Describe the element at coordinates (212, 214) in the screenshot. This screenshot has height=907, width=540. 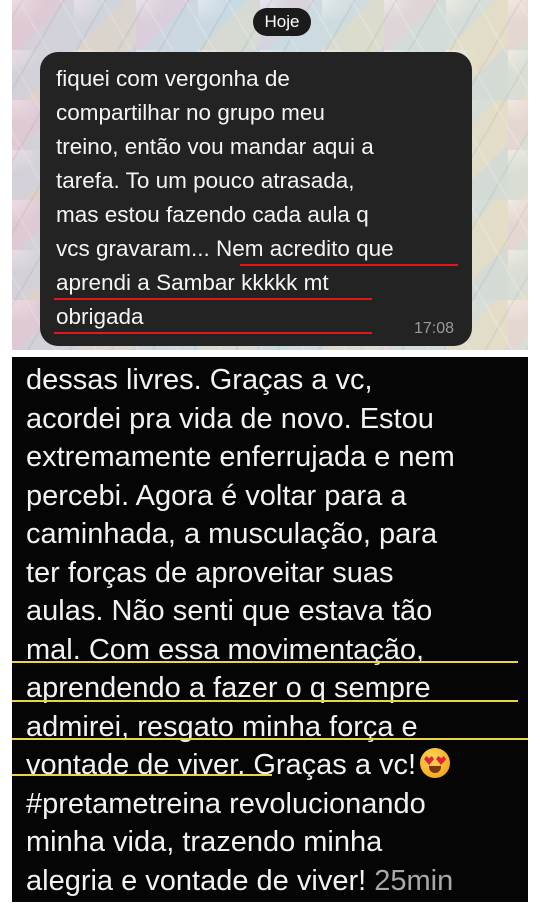
I see `message-line: mas estou fazendo cada aula q` at that location.